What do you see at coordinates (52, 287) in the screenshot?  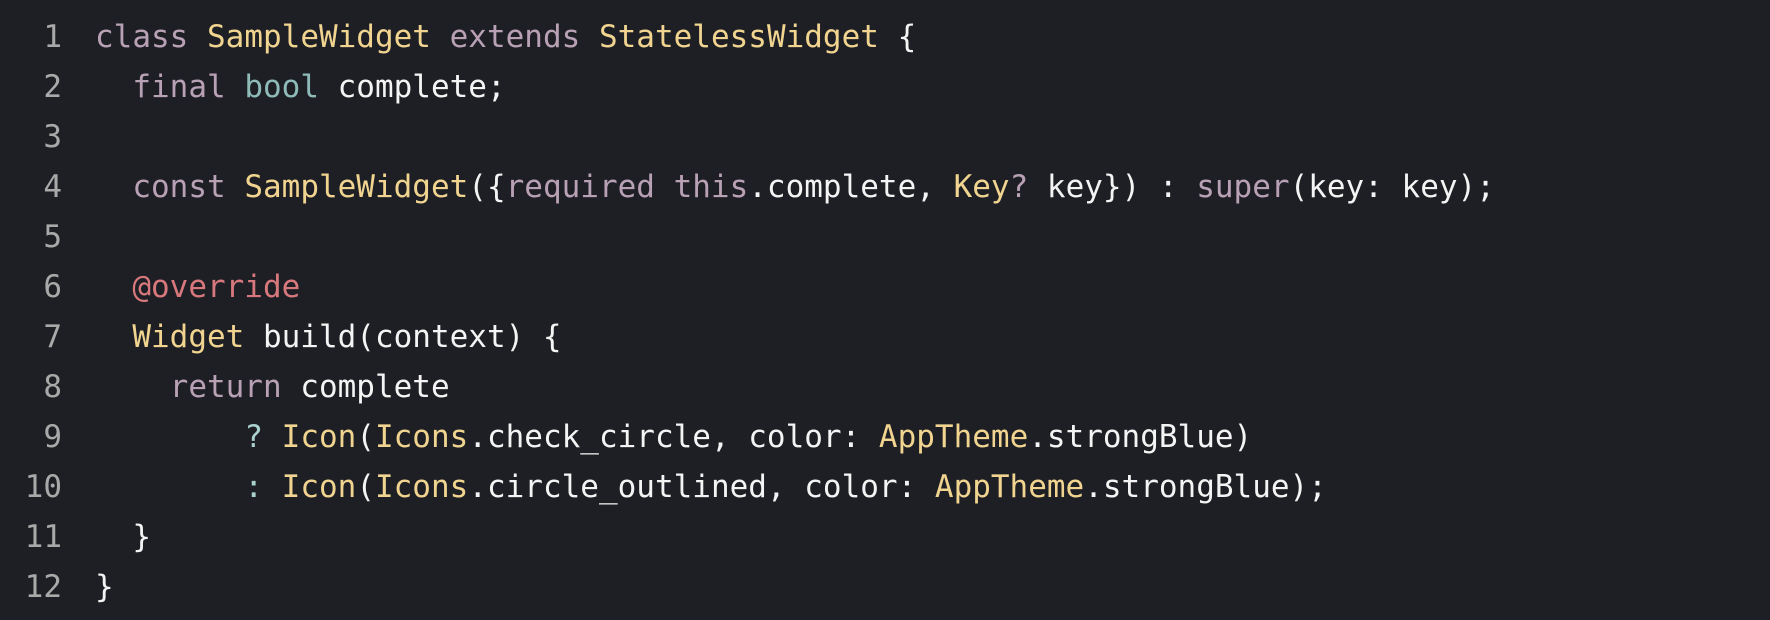 I see `line-number: 6` at bounding box center [52, 287].